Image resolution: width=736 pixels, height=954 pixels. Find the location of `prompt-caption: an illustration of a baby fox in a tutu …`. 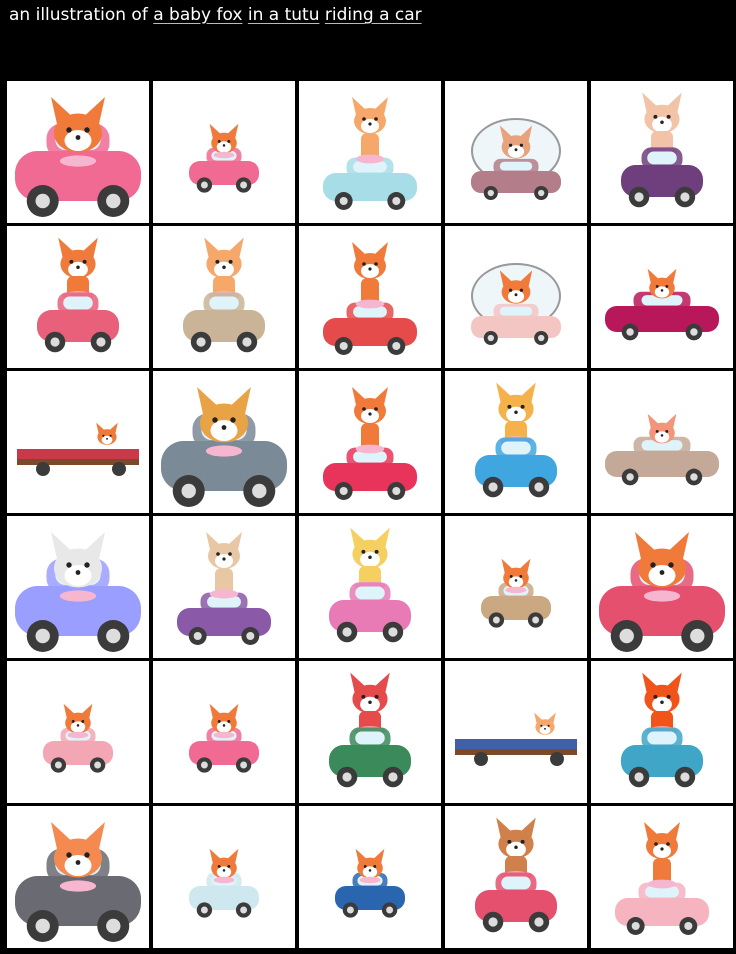

prompt-caption: an illustration of a baby fox in a tutu … is located at coordinates (215, 15).